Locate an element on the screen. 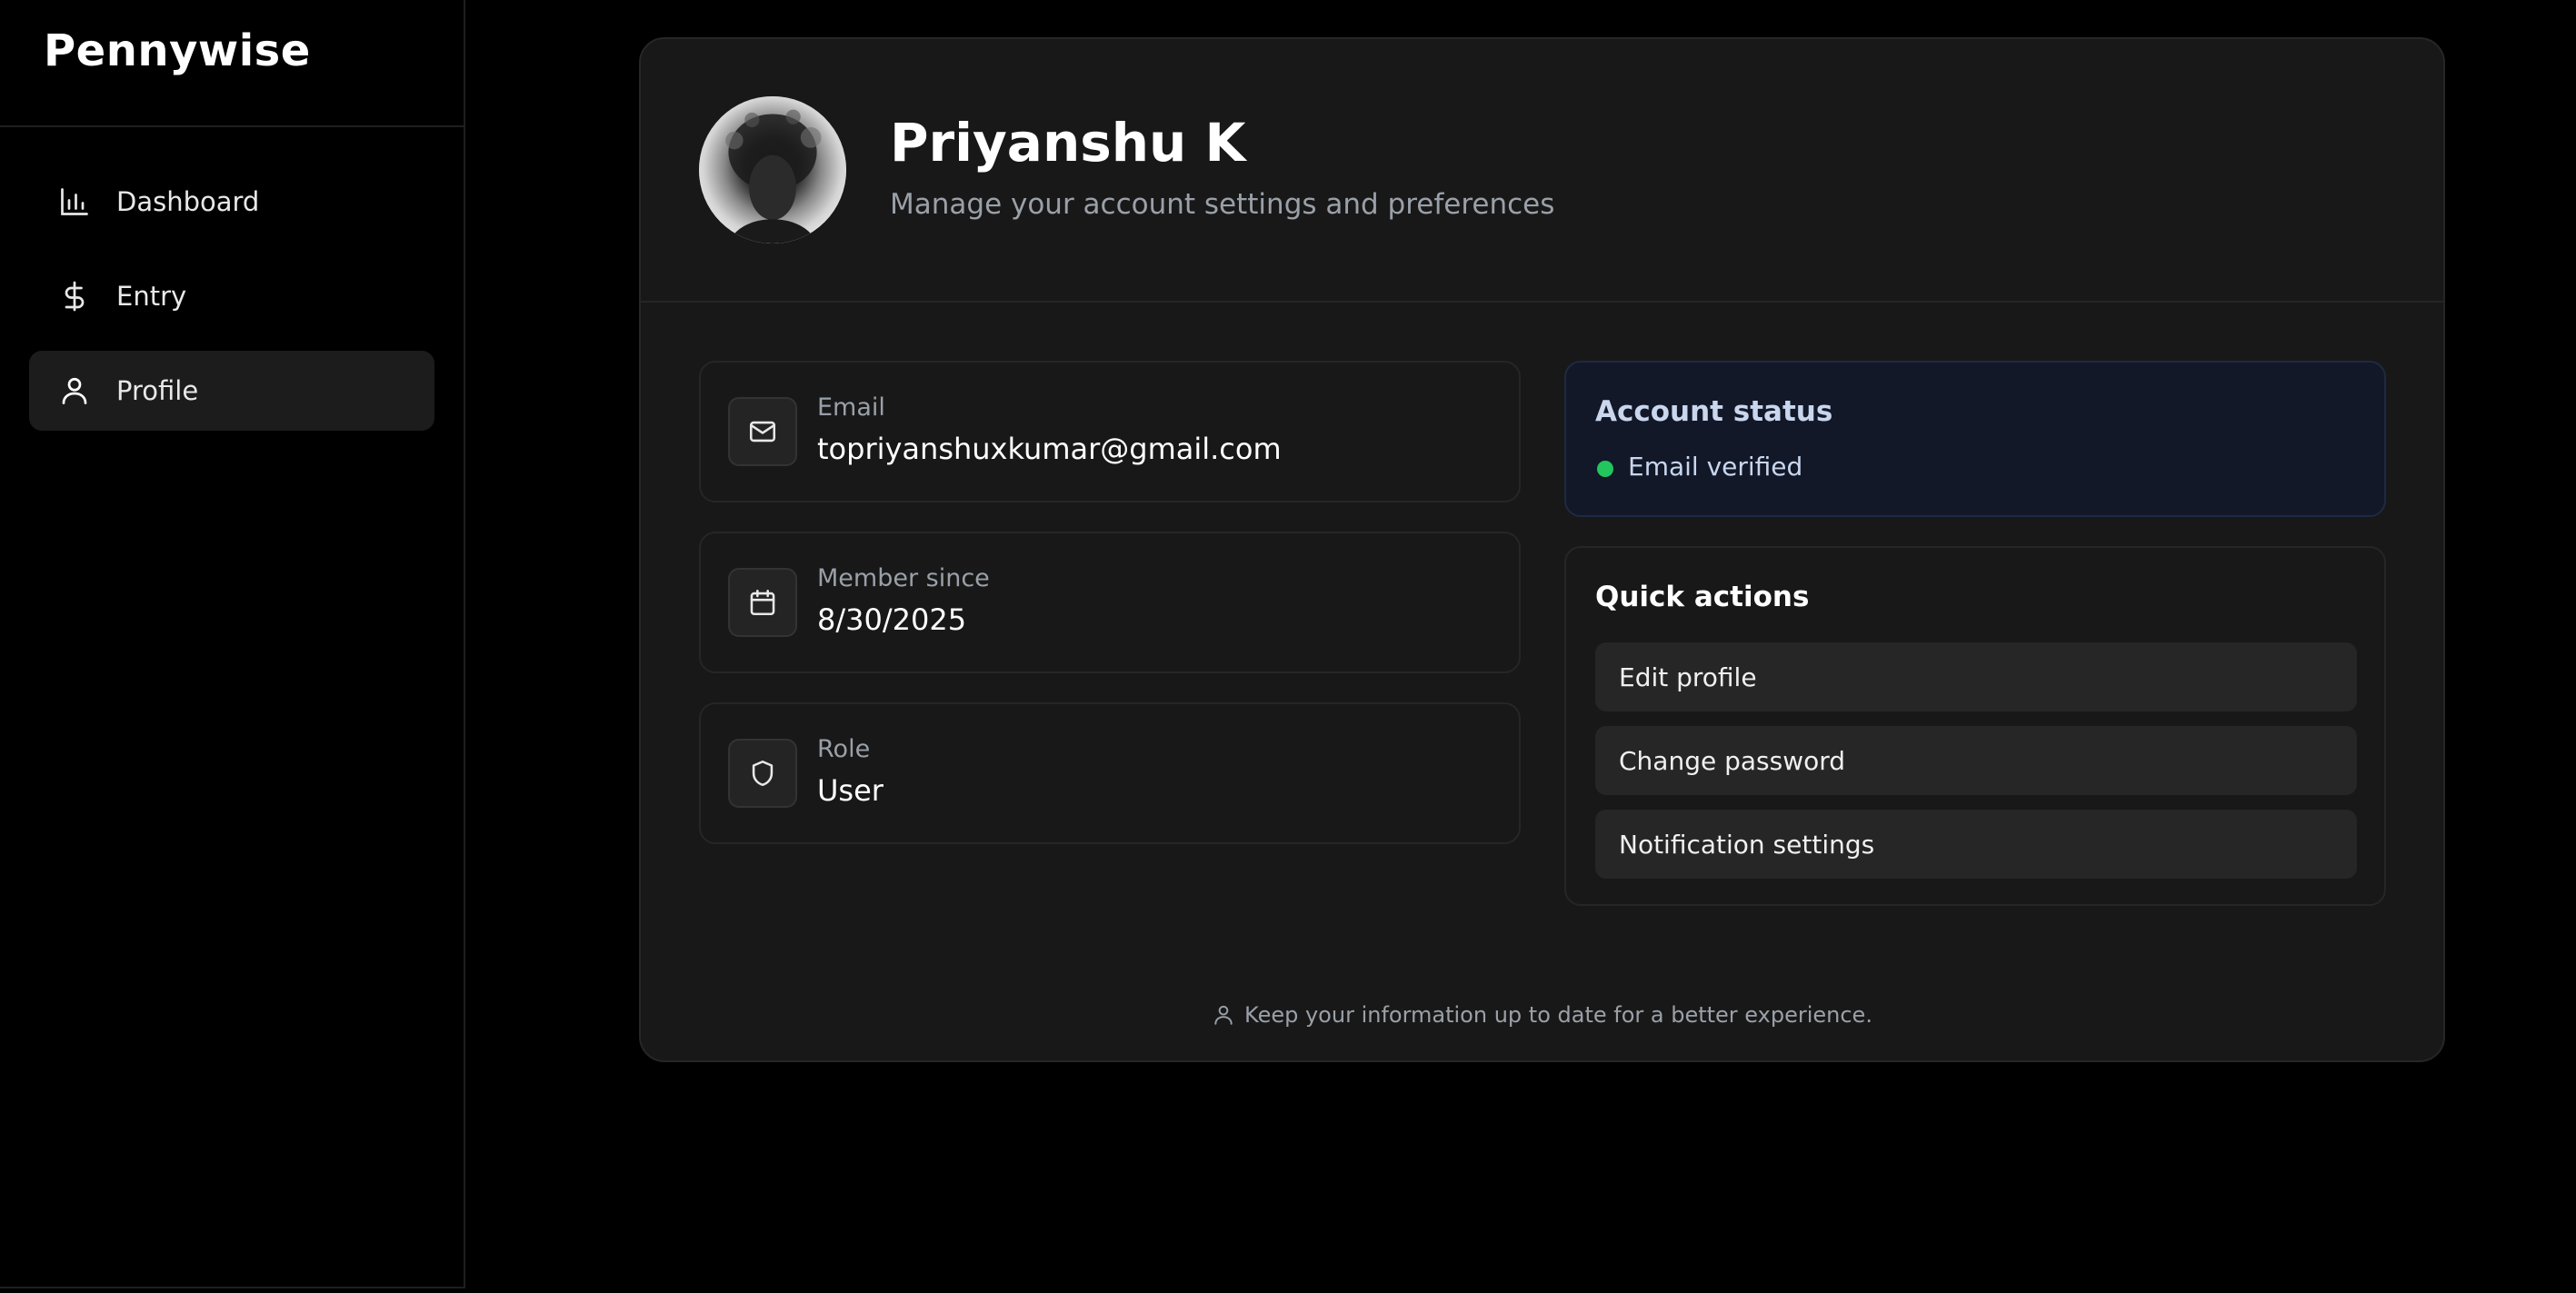 The width and height of the screenshot is (2576, 1293). change-password-button: Change password is located at coordinates (1976, 760).